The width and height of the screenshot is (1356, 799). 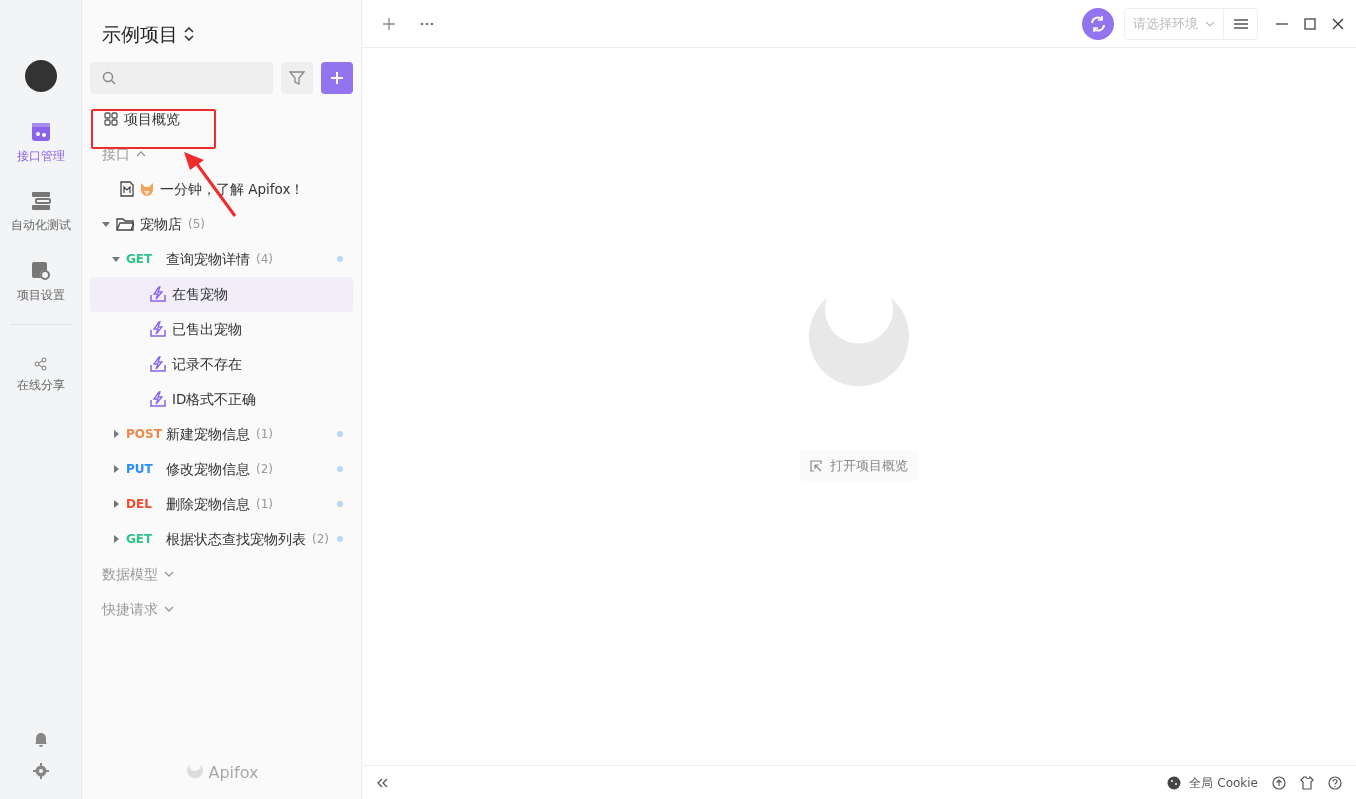 What do you see at coordinates (221, 119) in the screenshot?
I see `overview-item: 项目概览` at bounding box center [221, 119].